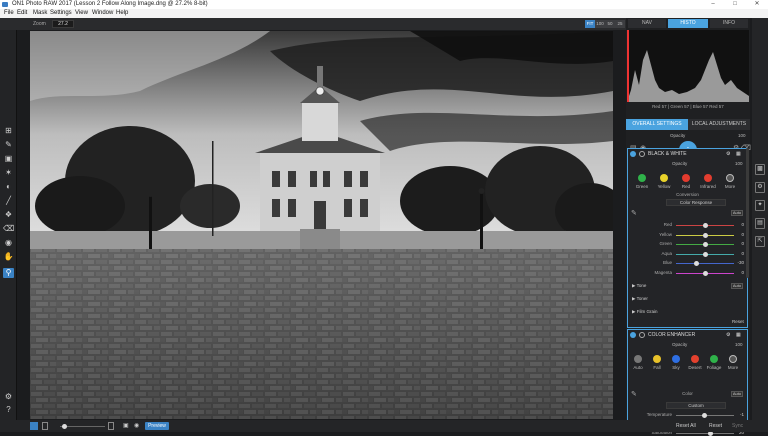  Describe the element at coordinates (111, 426) in the screenshot. I see `fit-view-icon` at that location.